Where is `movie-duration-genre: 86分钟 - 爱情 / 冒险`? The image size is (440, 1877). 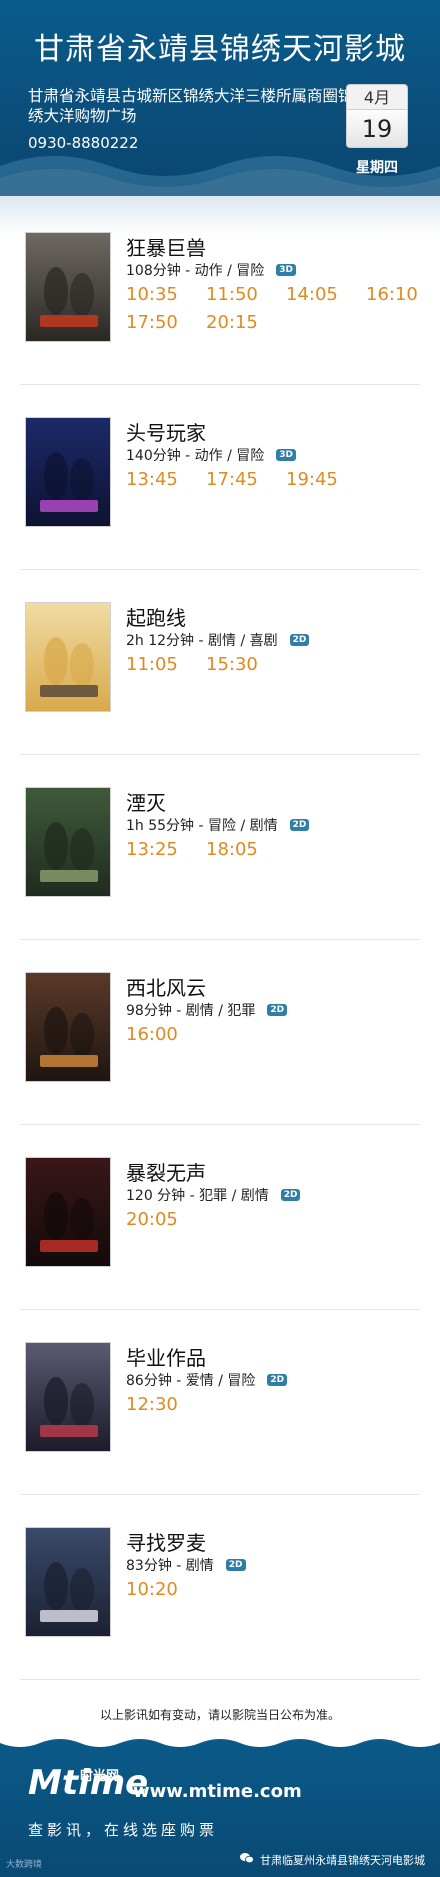 movie-duration-genre: 86分钟 - 爱情 / 冒险 is located at coordinates (191, 1381).